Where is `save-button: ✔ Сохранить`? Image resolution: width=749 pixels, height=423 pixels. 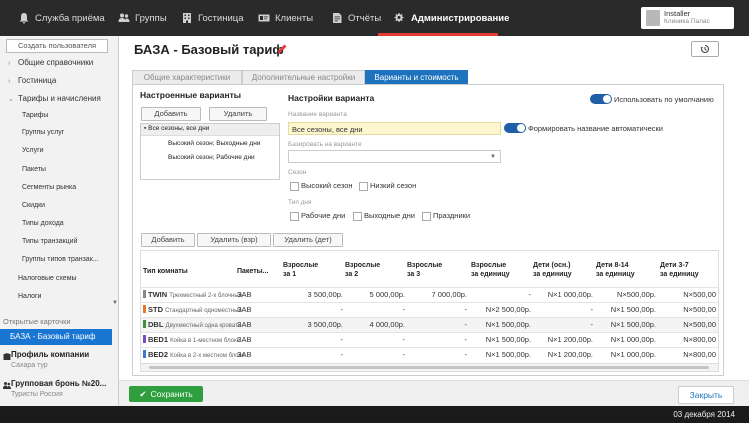
save-button: ✔ Сохранить is located at coordinates (166, 394).